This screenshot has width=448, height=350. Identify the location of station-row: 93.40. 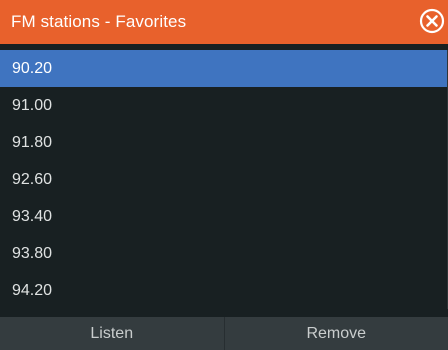
(223, 216).